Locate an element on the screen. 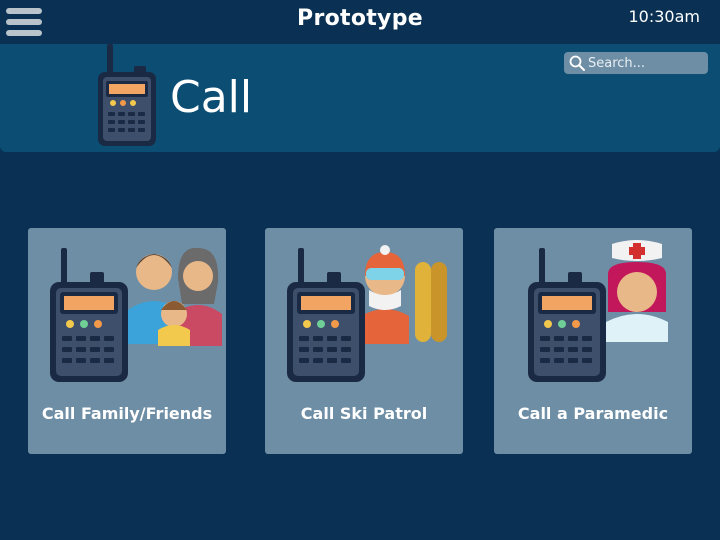 This screenshot has height=540, width=720. ski-patrol-icon is located at coordinates (367, 313).